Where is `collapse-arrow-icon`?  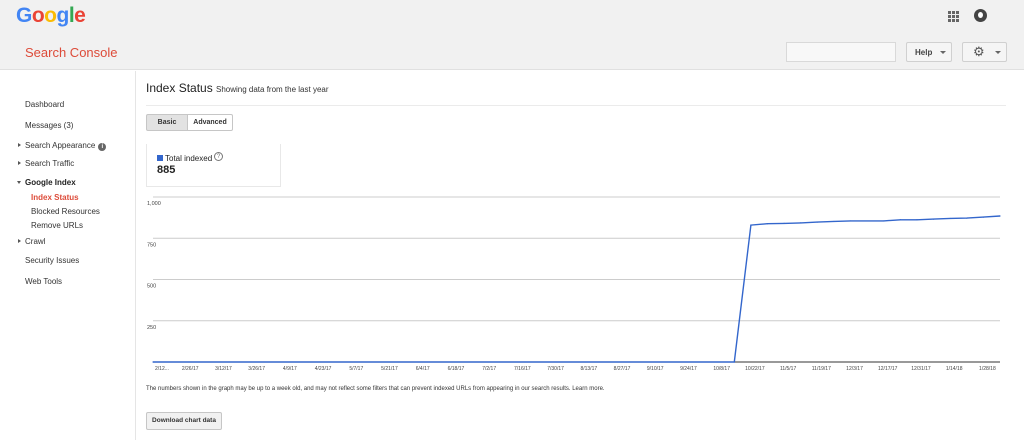 collapse-arrow-icon is located at coordinates (19, 182).